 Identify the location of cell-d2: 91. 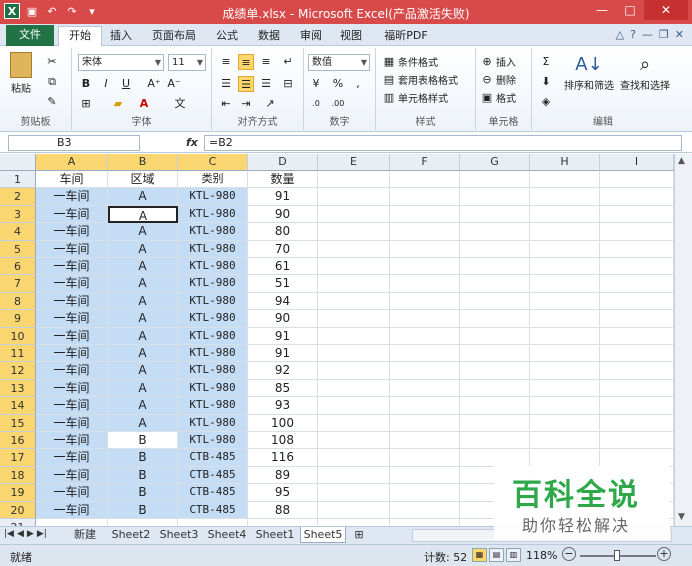
(283, 197).